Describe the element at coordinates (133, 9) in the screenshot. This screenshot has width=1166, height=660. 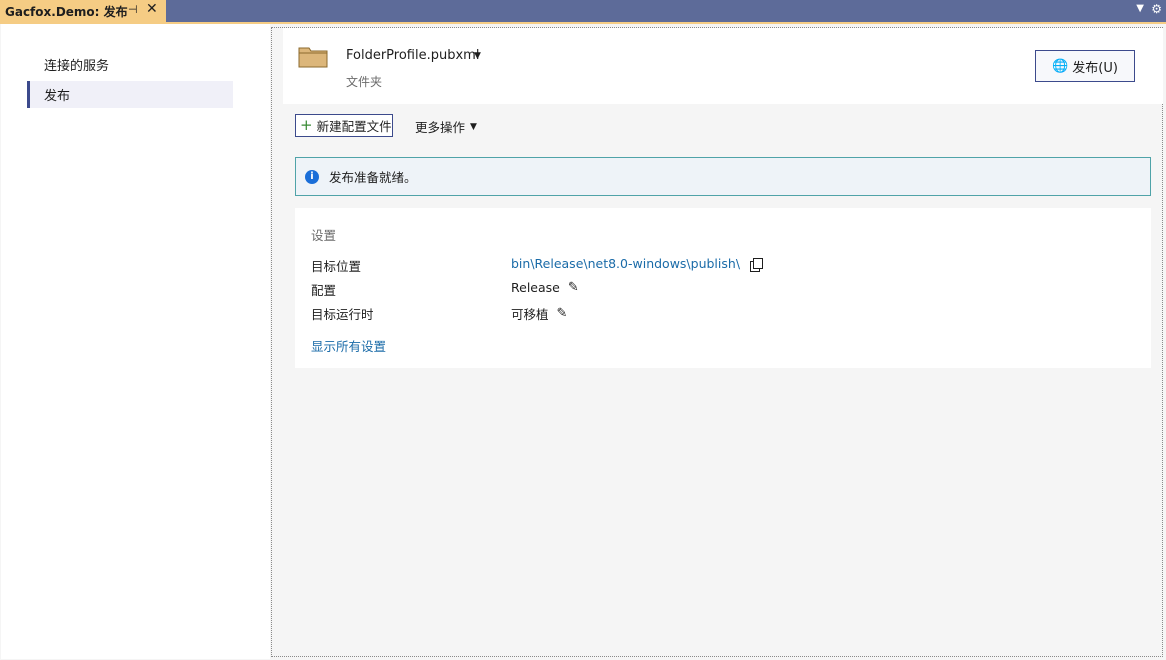
I see `pin-icon: ⊣` at that location.